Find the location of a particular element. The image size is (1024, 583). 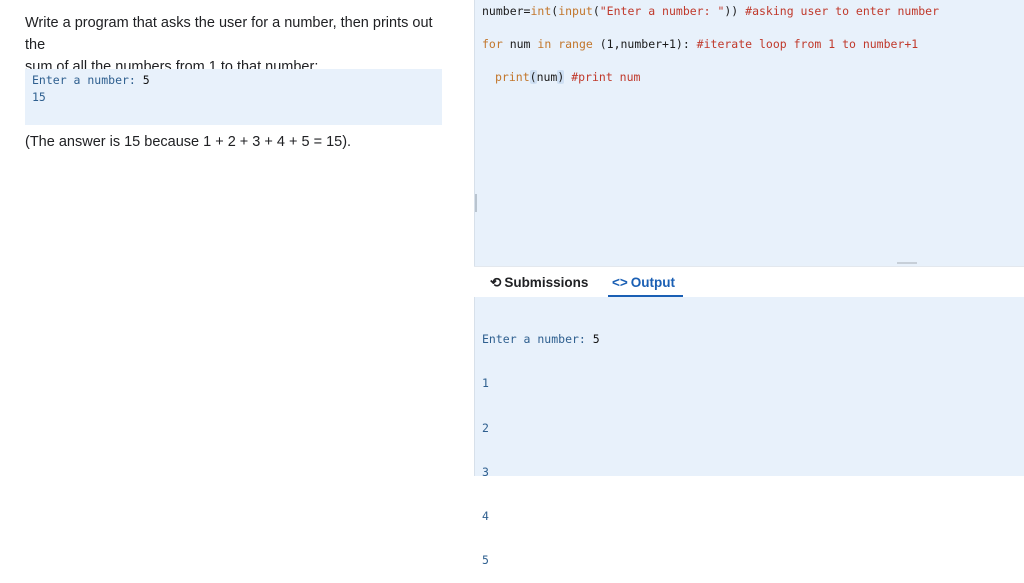

resize-grip is located at coordinates (907, 263).